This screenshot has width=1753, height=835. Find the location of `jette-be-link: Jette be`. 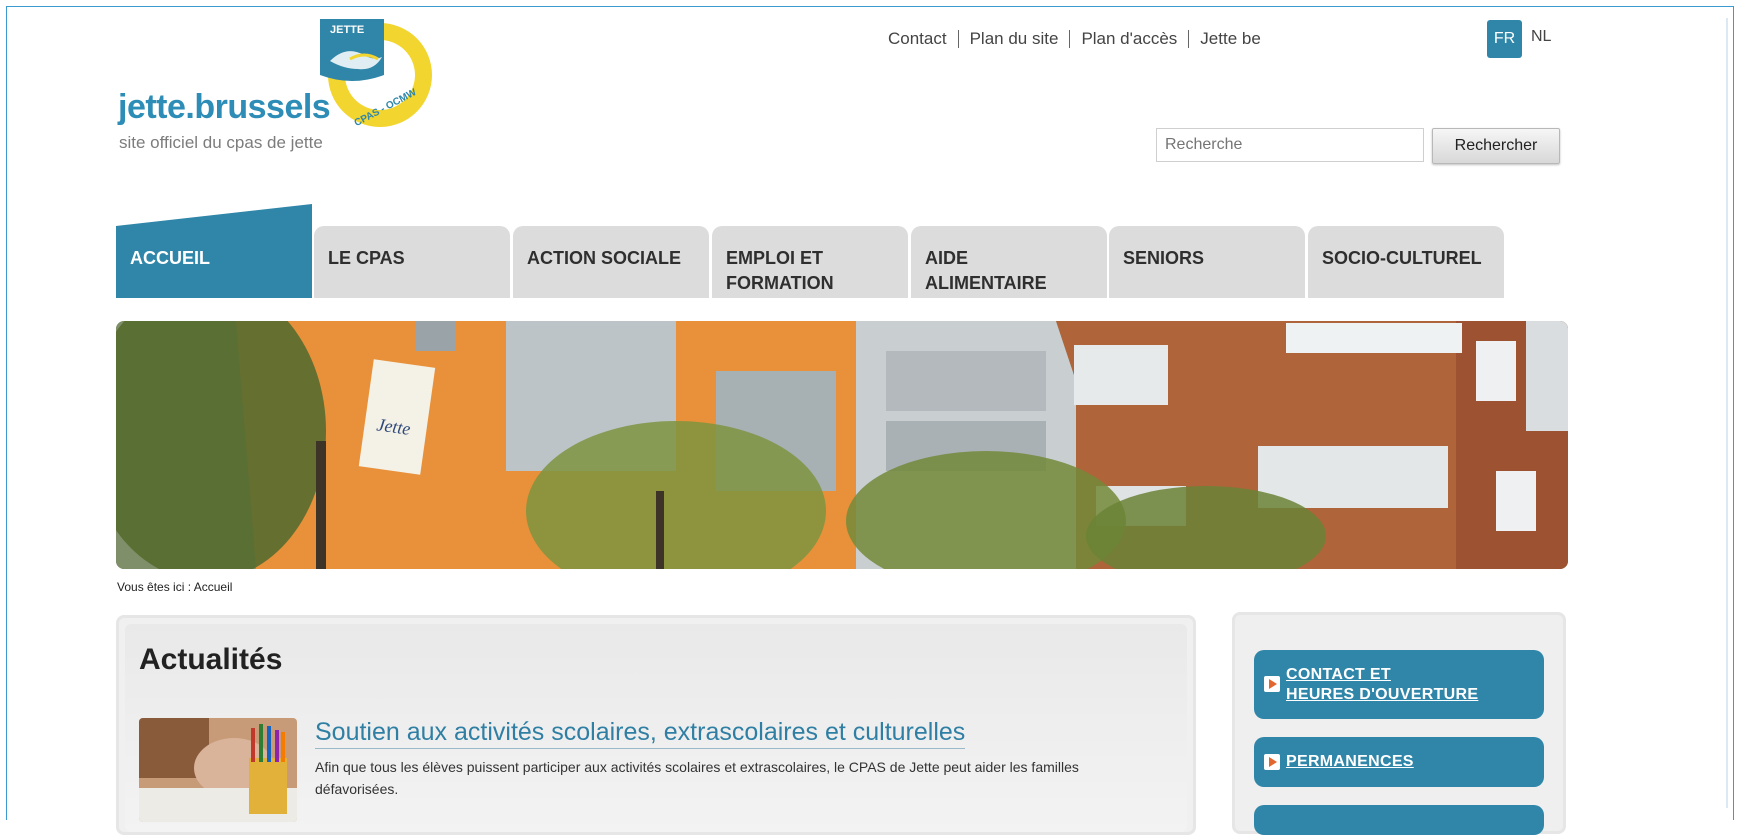

jette-be-link: Jette be is located at coordinates (1230, 39).